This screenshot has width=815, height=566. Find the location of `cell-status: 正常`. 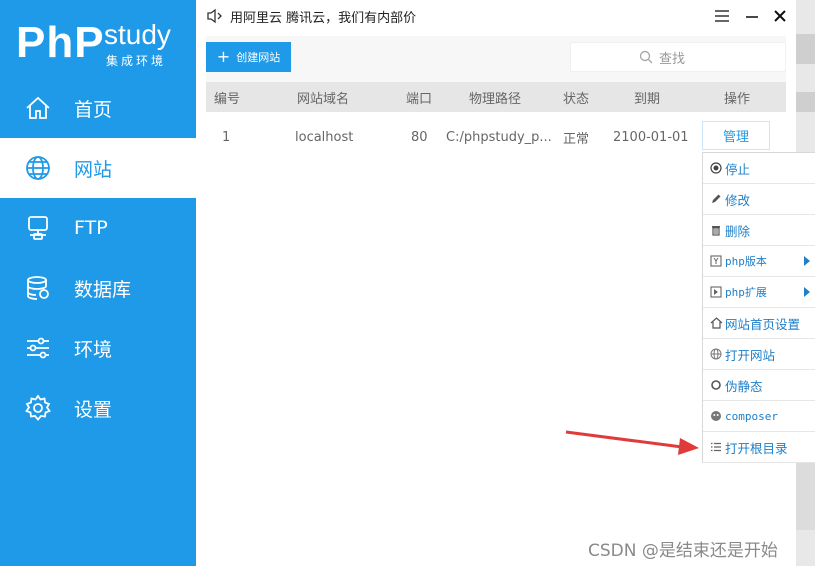

cell-status: 正常 is located at coordinates (576, 139).